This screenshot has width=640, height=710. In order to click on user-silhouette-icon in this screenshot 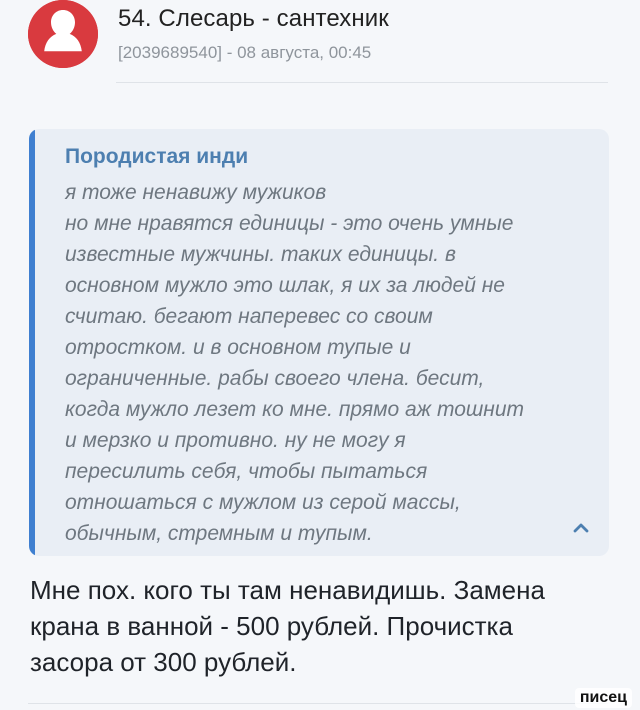, I will do `click(63, 34)`.